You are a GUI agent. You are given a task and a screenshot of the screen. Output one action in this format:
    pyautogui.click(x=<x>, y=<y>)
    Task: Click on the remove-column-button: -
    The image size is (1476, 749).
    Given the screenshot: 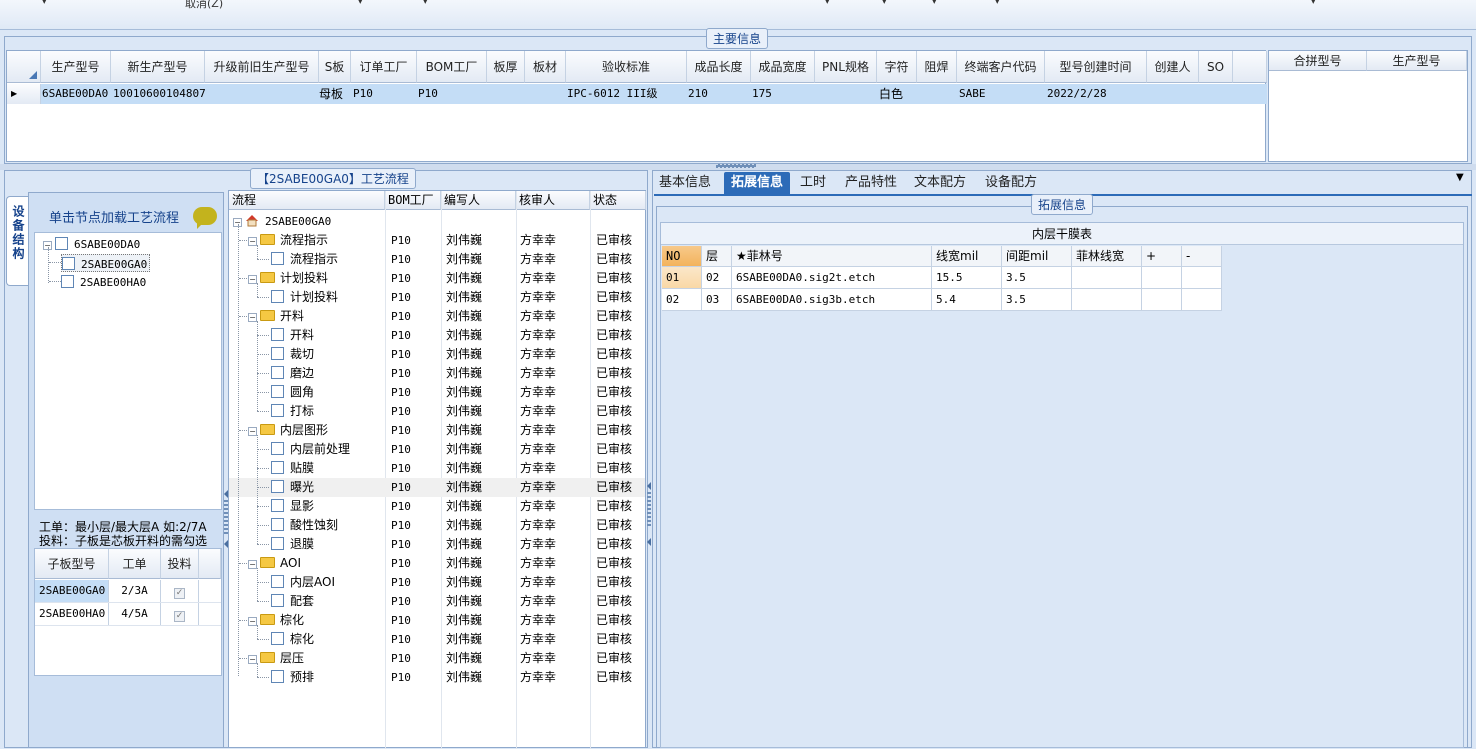 What is the action you would take?
    pyautogui.click(x=1202, y=256)
    